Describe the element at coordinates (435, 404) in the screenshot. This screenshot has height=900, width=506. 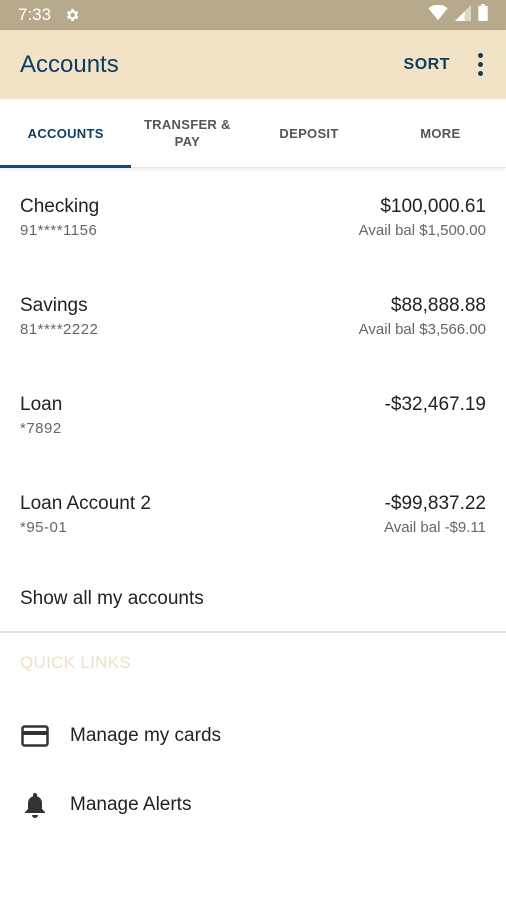
I see `account-balance: -$32,467.19` at that location.